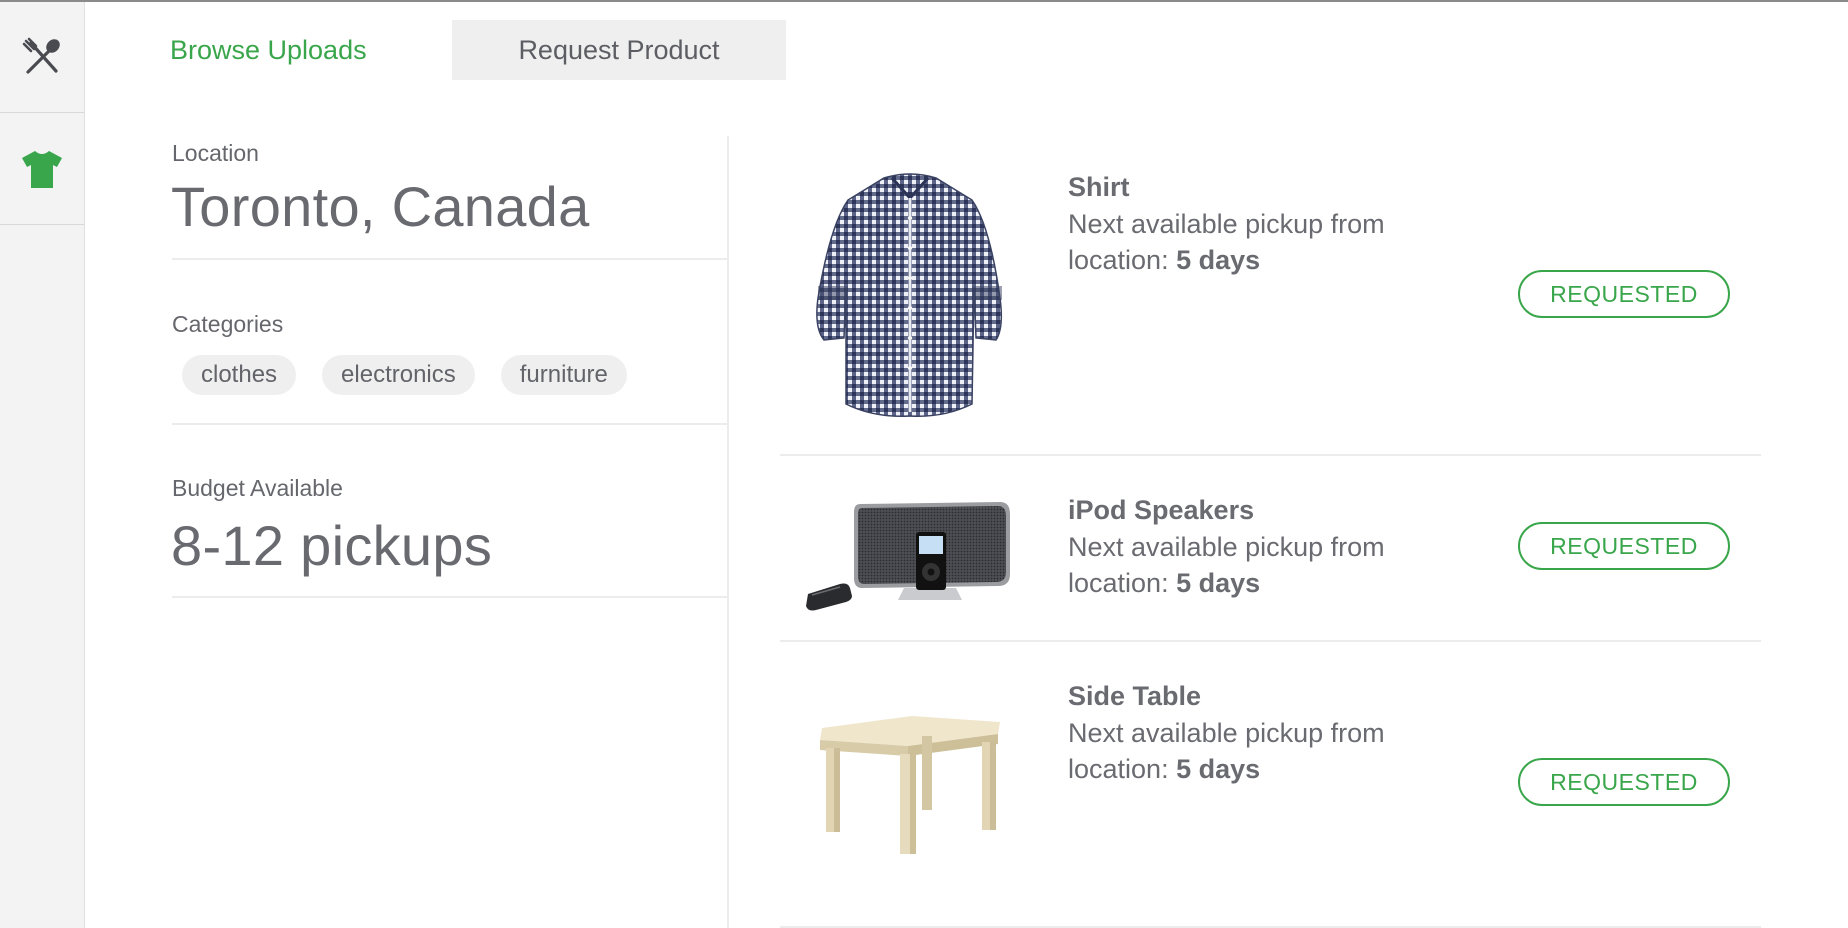  I want to click on sidebar-item-food, so click(42, 57).